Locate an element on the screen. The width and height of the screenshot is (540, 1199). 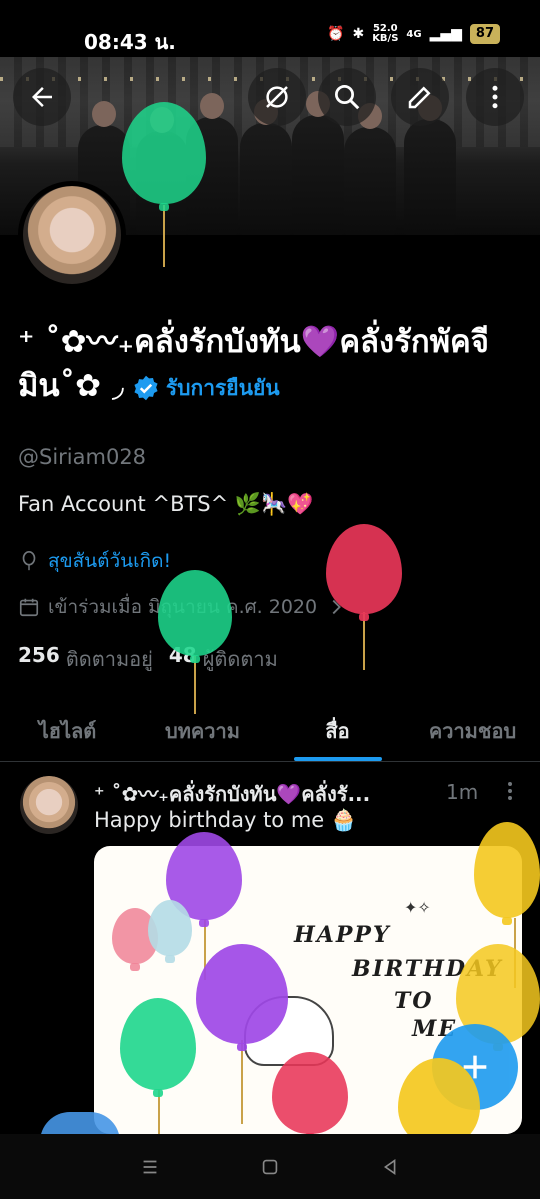
purple-balloon is located at coordinates (242, 994).